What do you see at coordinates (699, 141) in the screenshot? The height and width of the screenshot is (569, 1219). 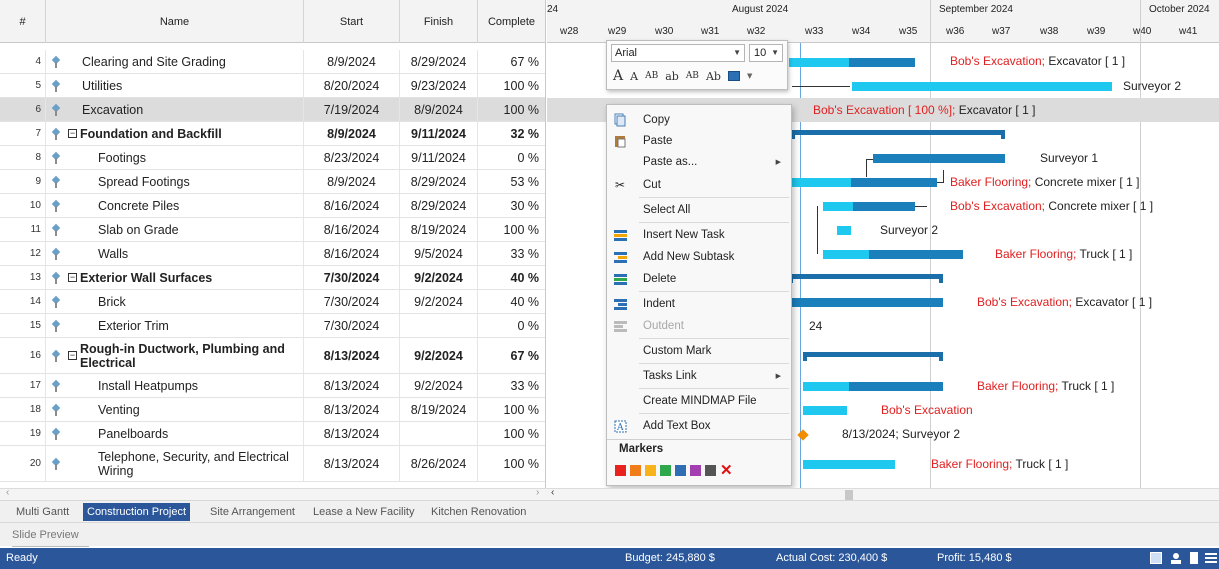 I see `menu-item-paste: Paste` at bounding box center [699, 141].